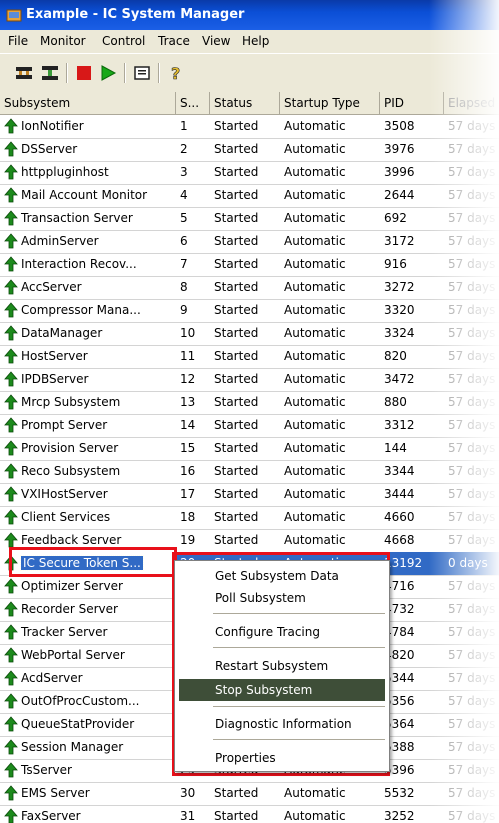  Describe the element at coordinates (55, 793) in the screenshot. I see `subsystem-name: EMS Server` at that location.